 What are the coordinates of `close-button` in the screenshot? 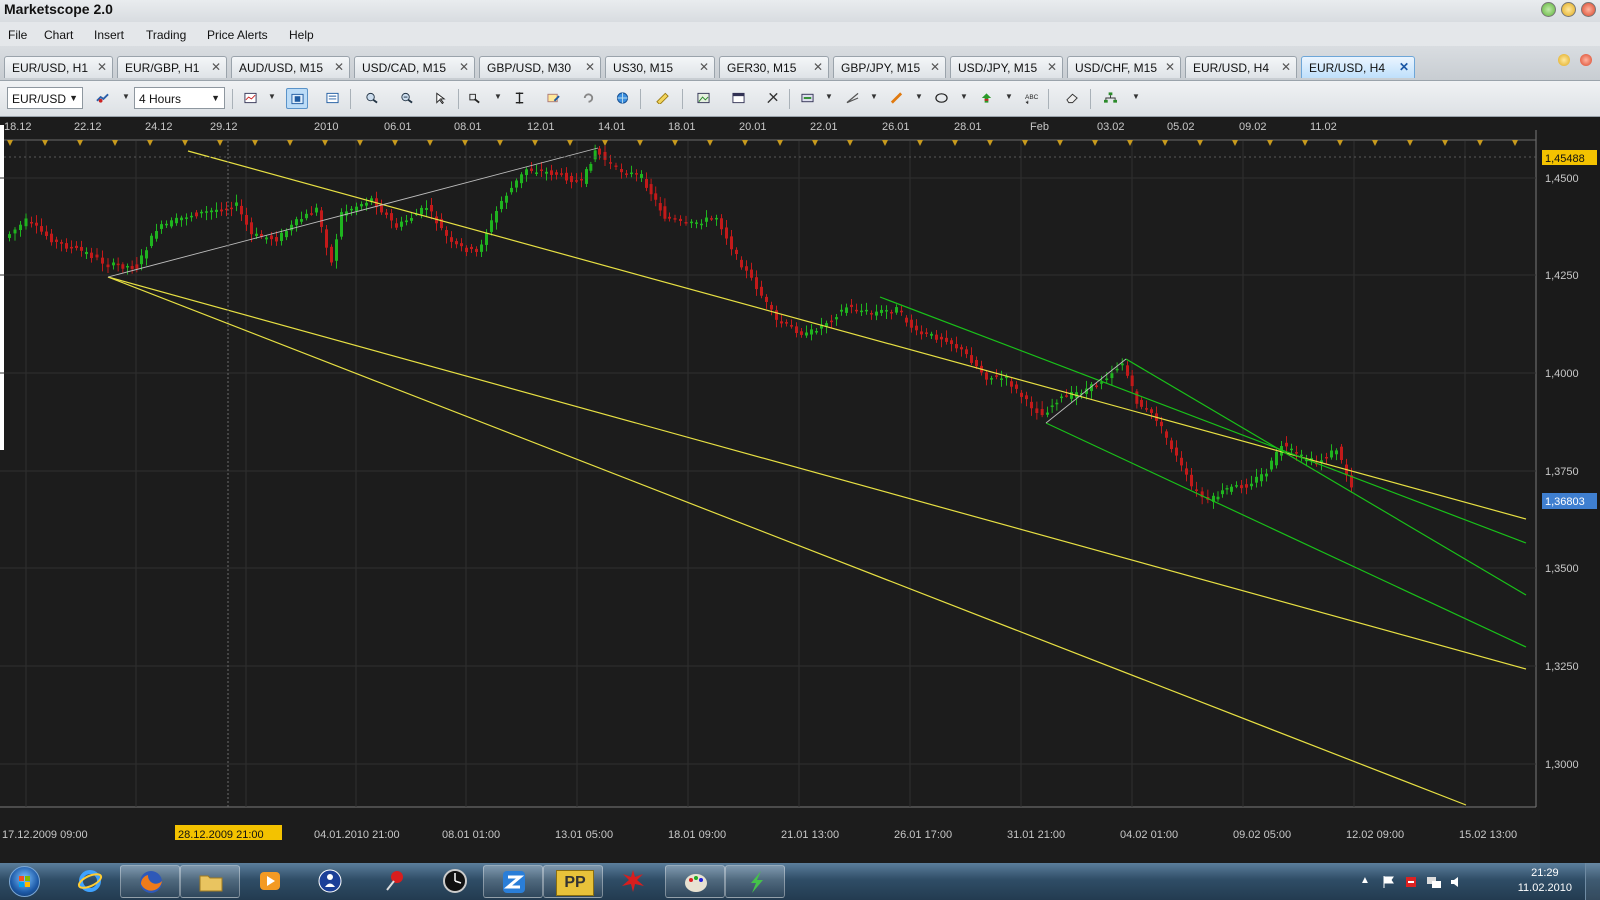 It's located at (1588, 9).